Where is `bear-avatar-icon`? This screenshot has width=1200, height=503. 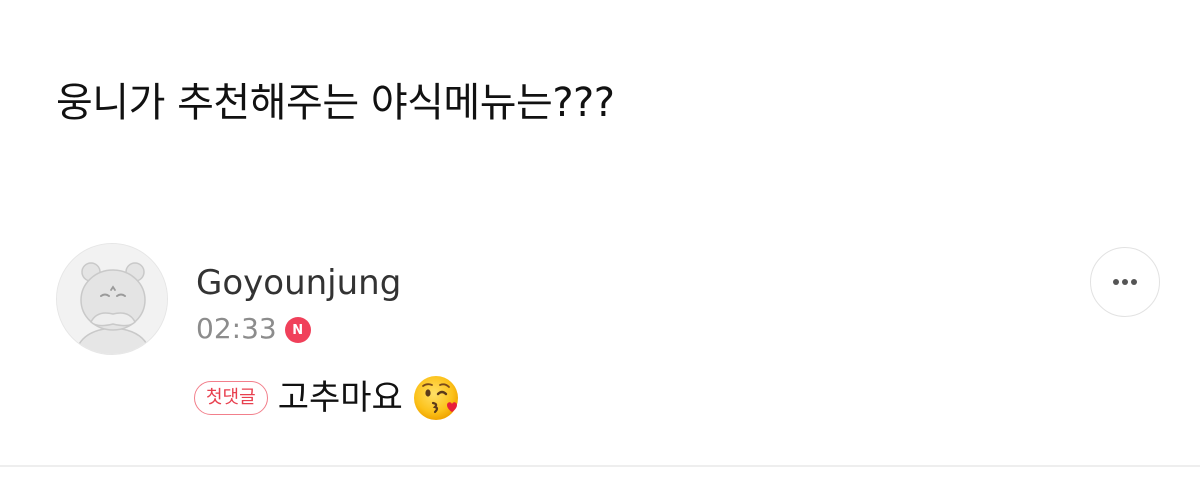 bear-avatar-icon is located at coordinates (112, 299).